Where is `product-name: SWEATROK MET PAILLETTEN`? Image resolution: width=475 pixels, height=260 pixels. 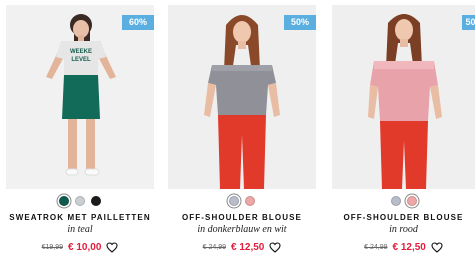
product-name: SWEATROK MET PAILLETTEN is located at coordinates (80, 217).